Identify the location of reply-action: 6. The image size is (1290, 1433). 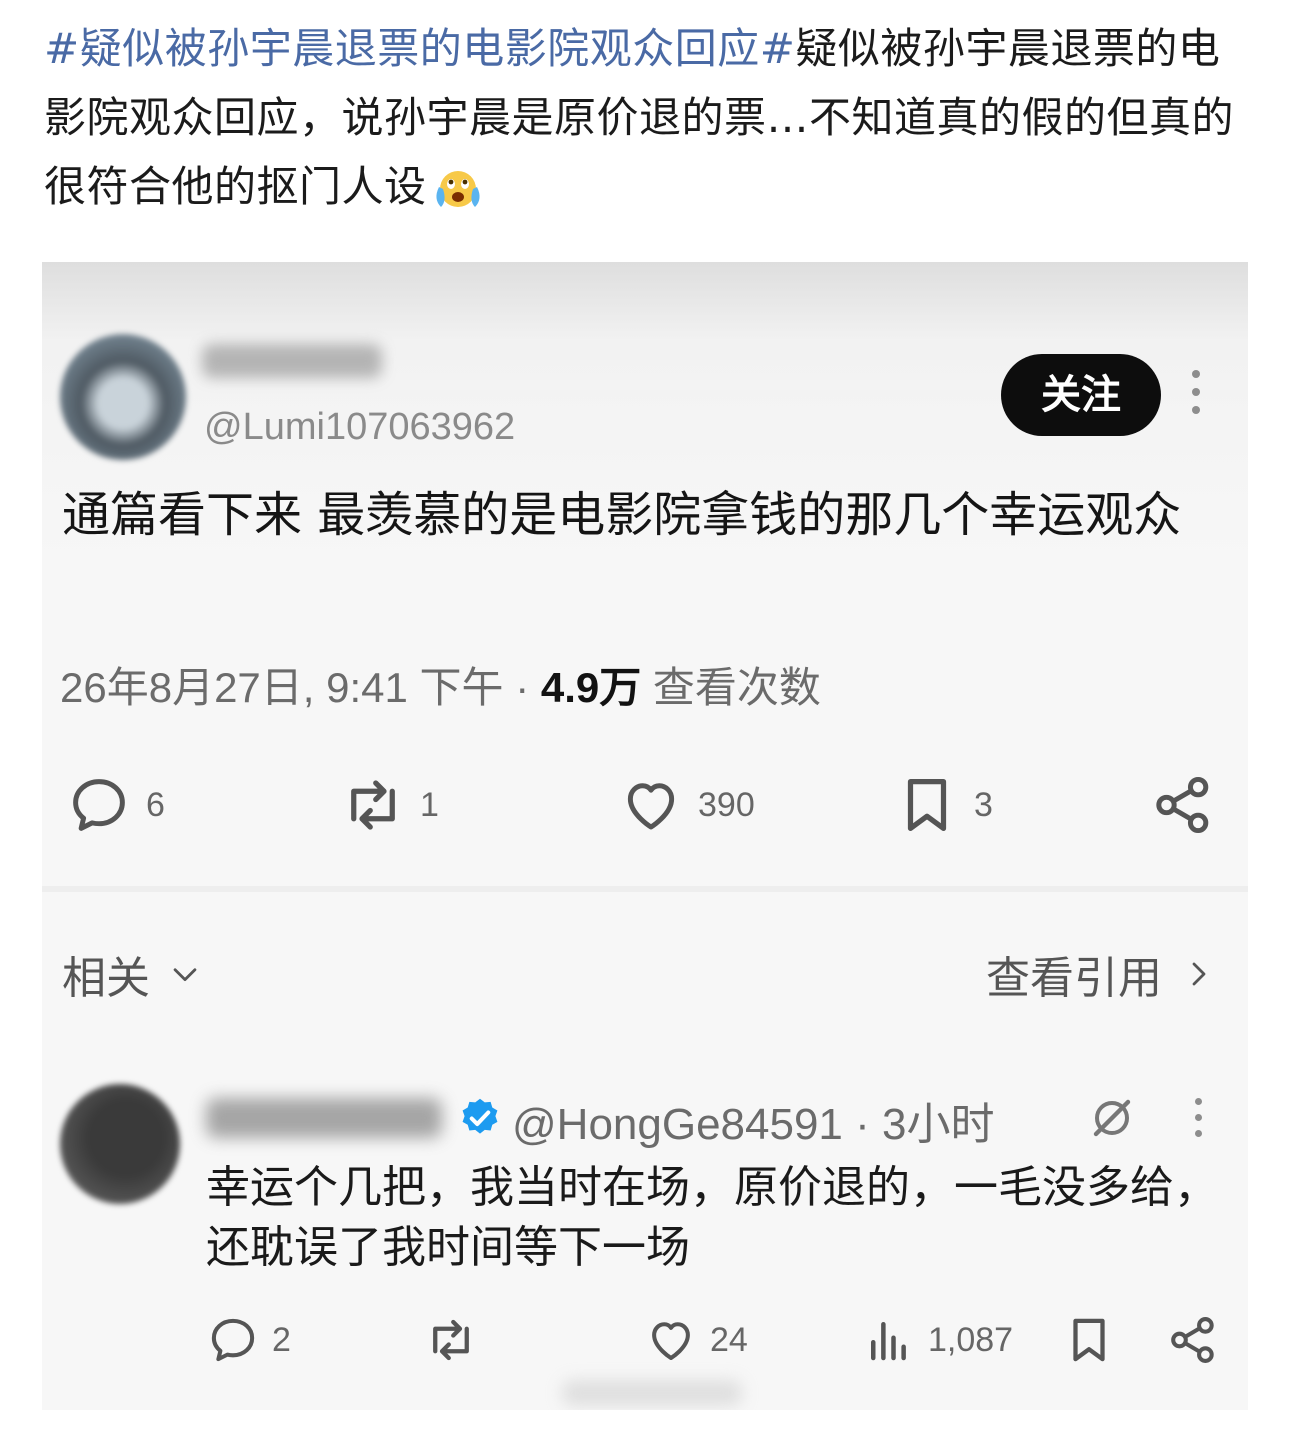
(115, 805).